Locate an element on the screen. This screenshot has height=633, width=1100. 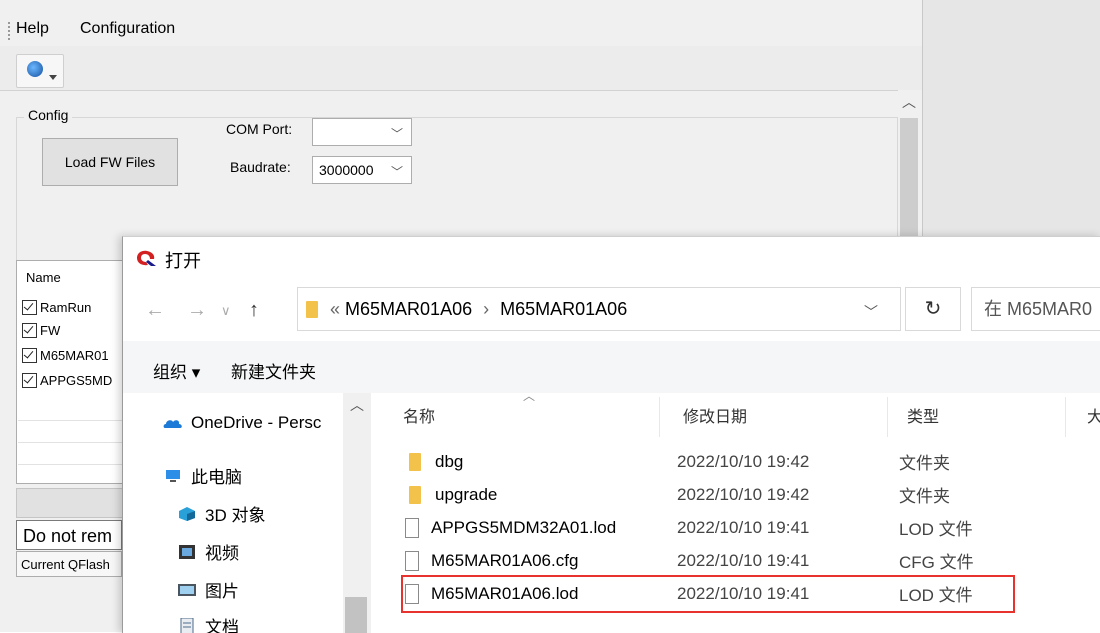
file-row: dbg 2022/10/10 19:42 文件夹 is located at coordinates (735, 461).